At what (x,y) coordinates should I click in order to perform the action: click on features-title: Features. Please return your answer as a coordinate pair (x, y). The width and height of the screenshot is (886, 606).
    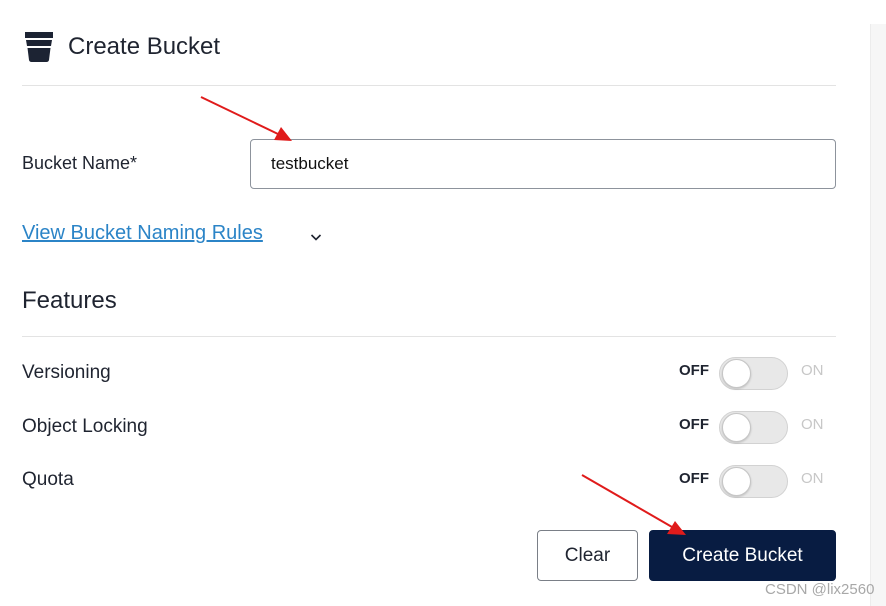
    Looking at the image, I should click on (69, 300).